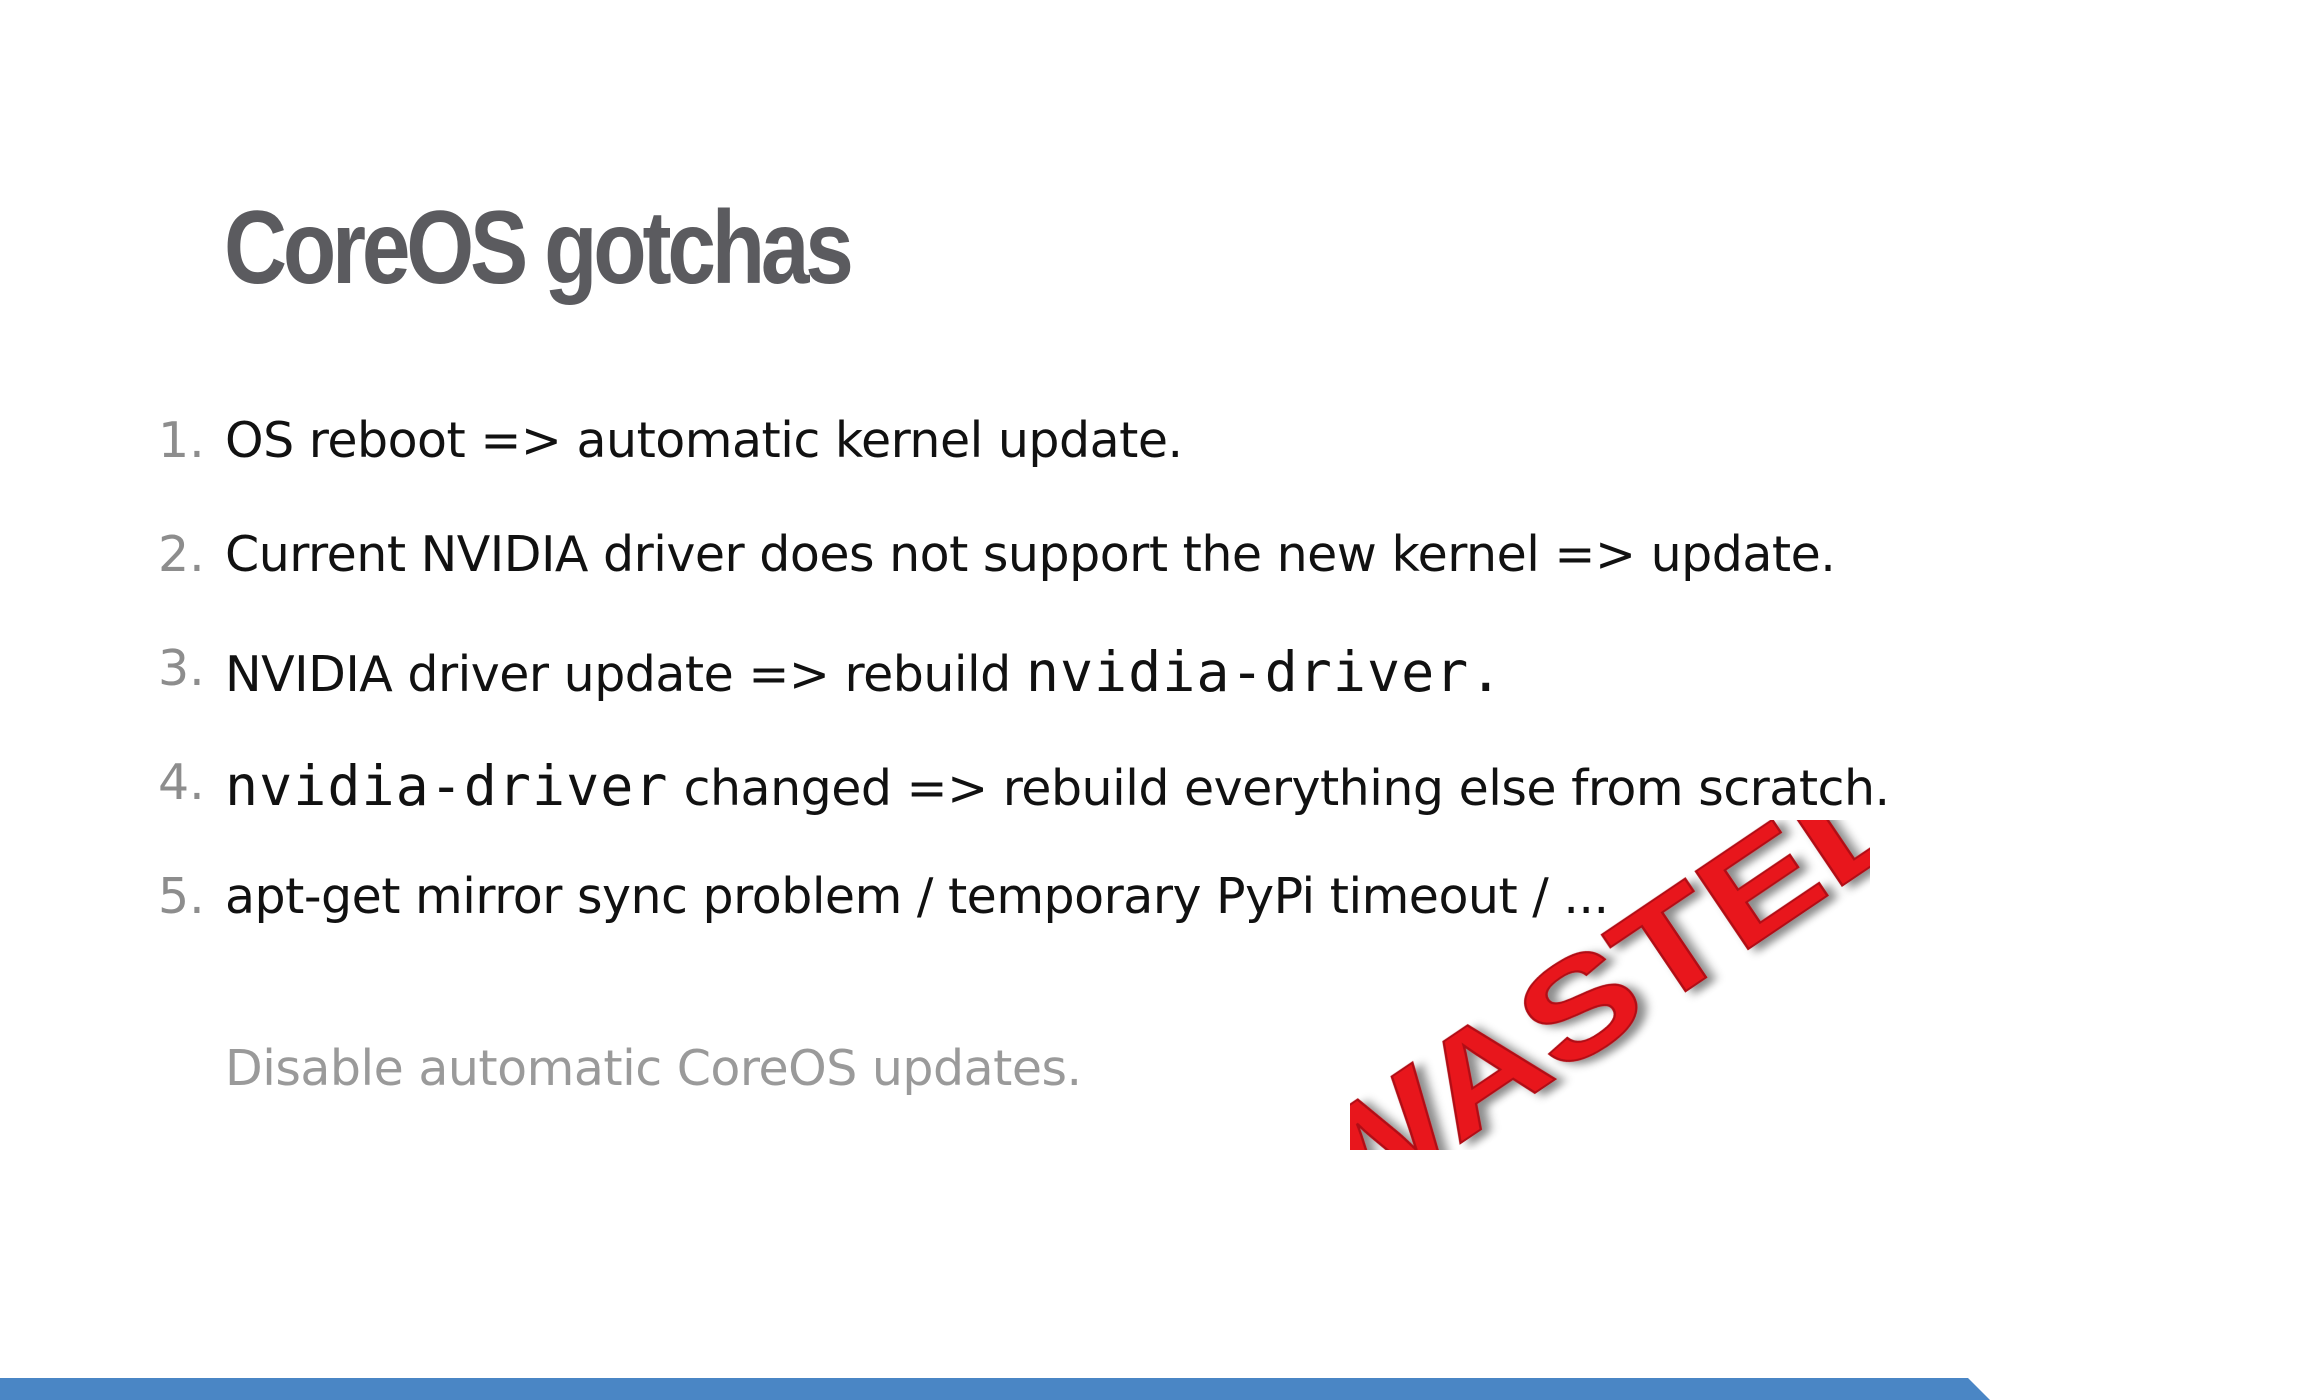 This screenshot has height=1400, width=2300. Describe the element at coordinates (704, 440) in the screenshot. I see `list-item-text: OS reboot => automatic kernel update.` at that location.